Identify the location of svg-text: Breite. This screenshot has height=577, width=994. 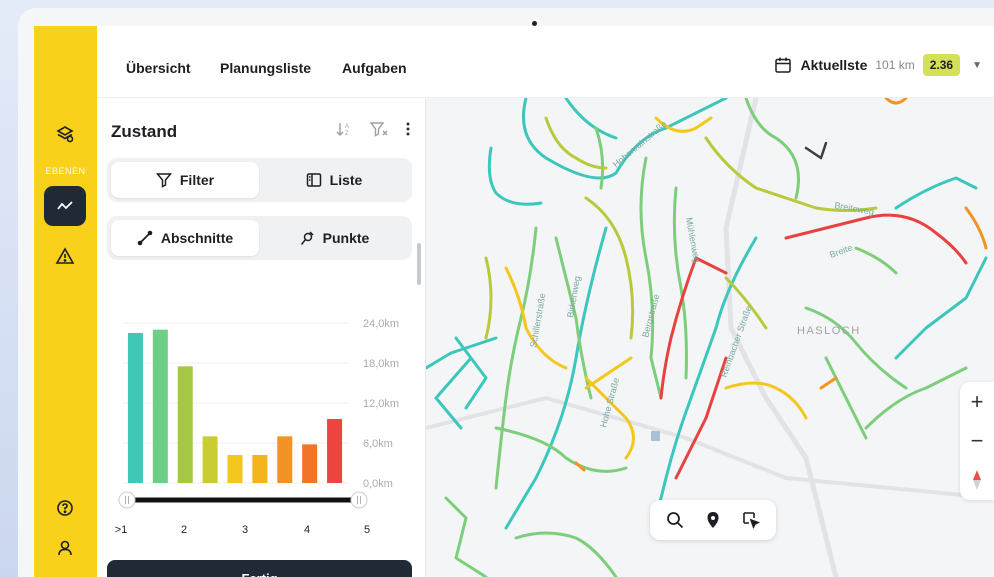
(841, 250).